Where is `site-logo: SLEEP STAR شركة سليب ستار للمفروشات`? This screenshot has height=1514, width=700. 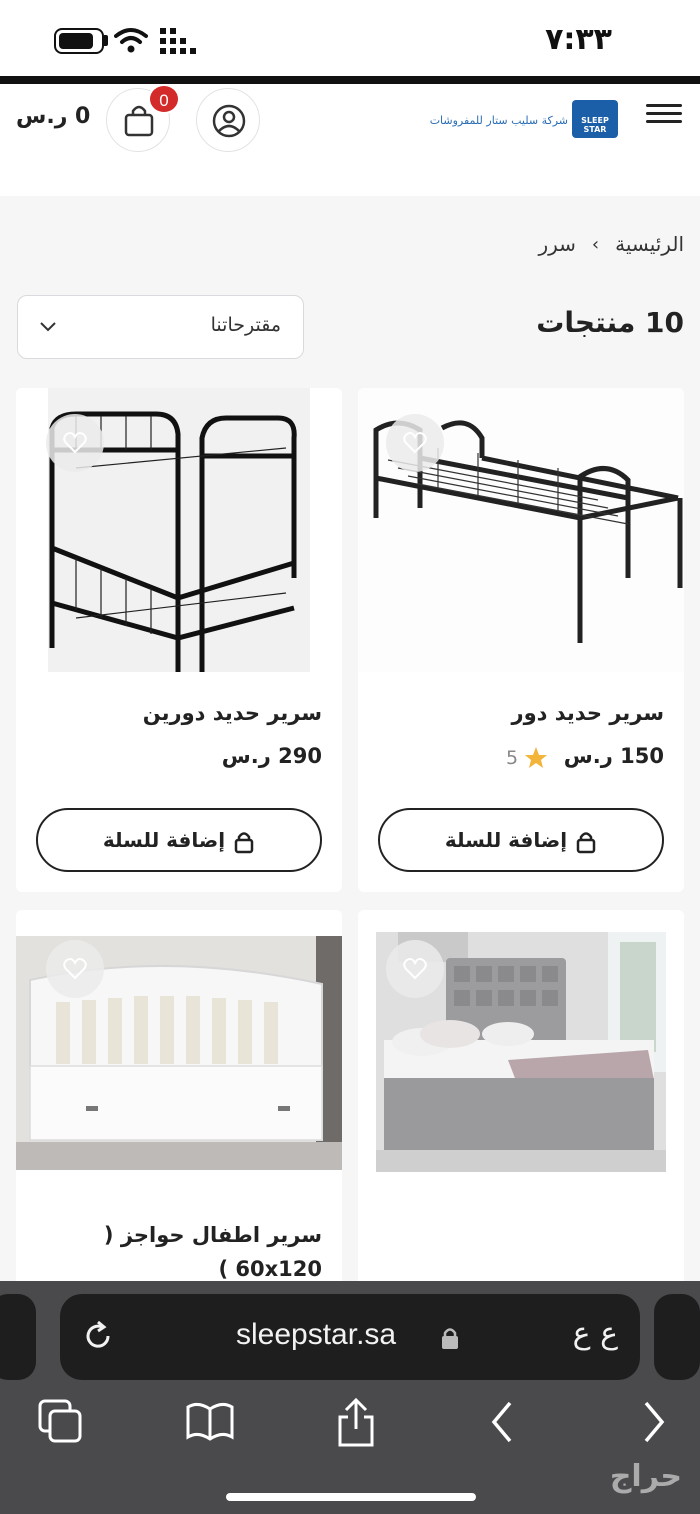
site-logo: SLEEP STAR شركة سليب ستار للمفروشات is located at coordinates (524, 120).